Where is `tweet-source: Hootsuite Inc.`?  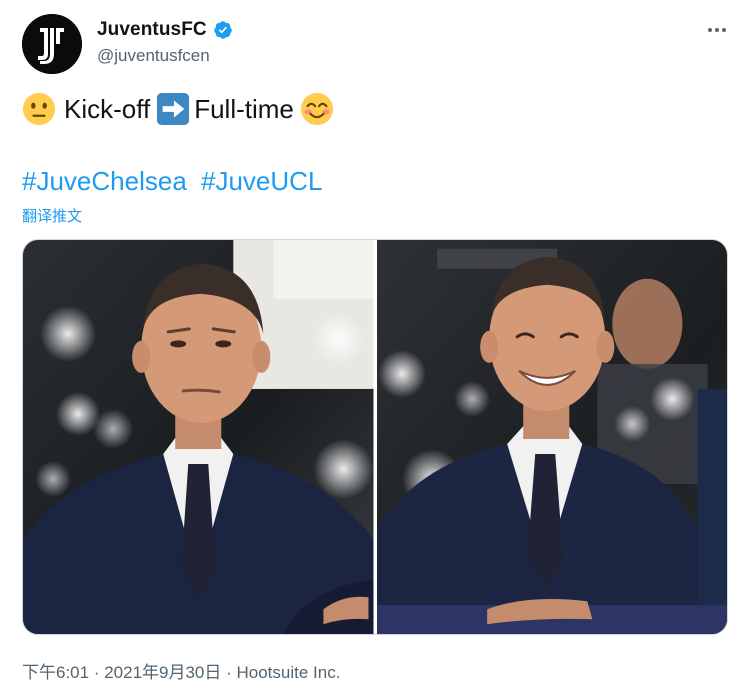 tweet-source: Hootsuite Inc. is located at coordinates (289, 672).